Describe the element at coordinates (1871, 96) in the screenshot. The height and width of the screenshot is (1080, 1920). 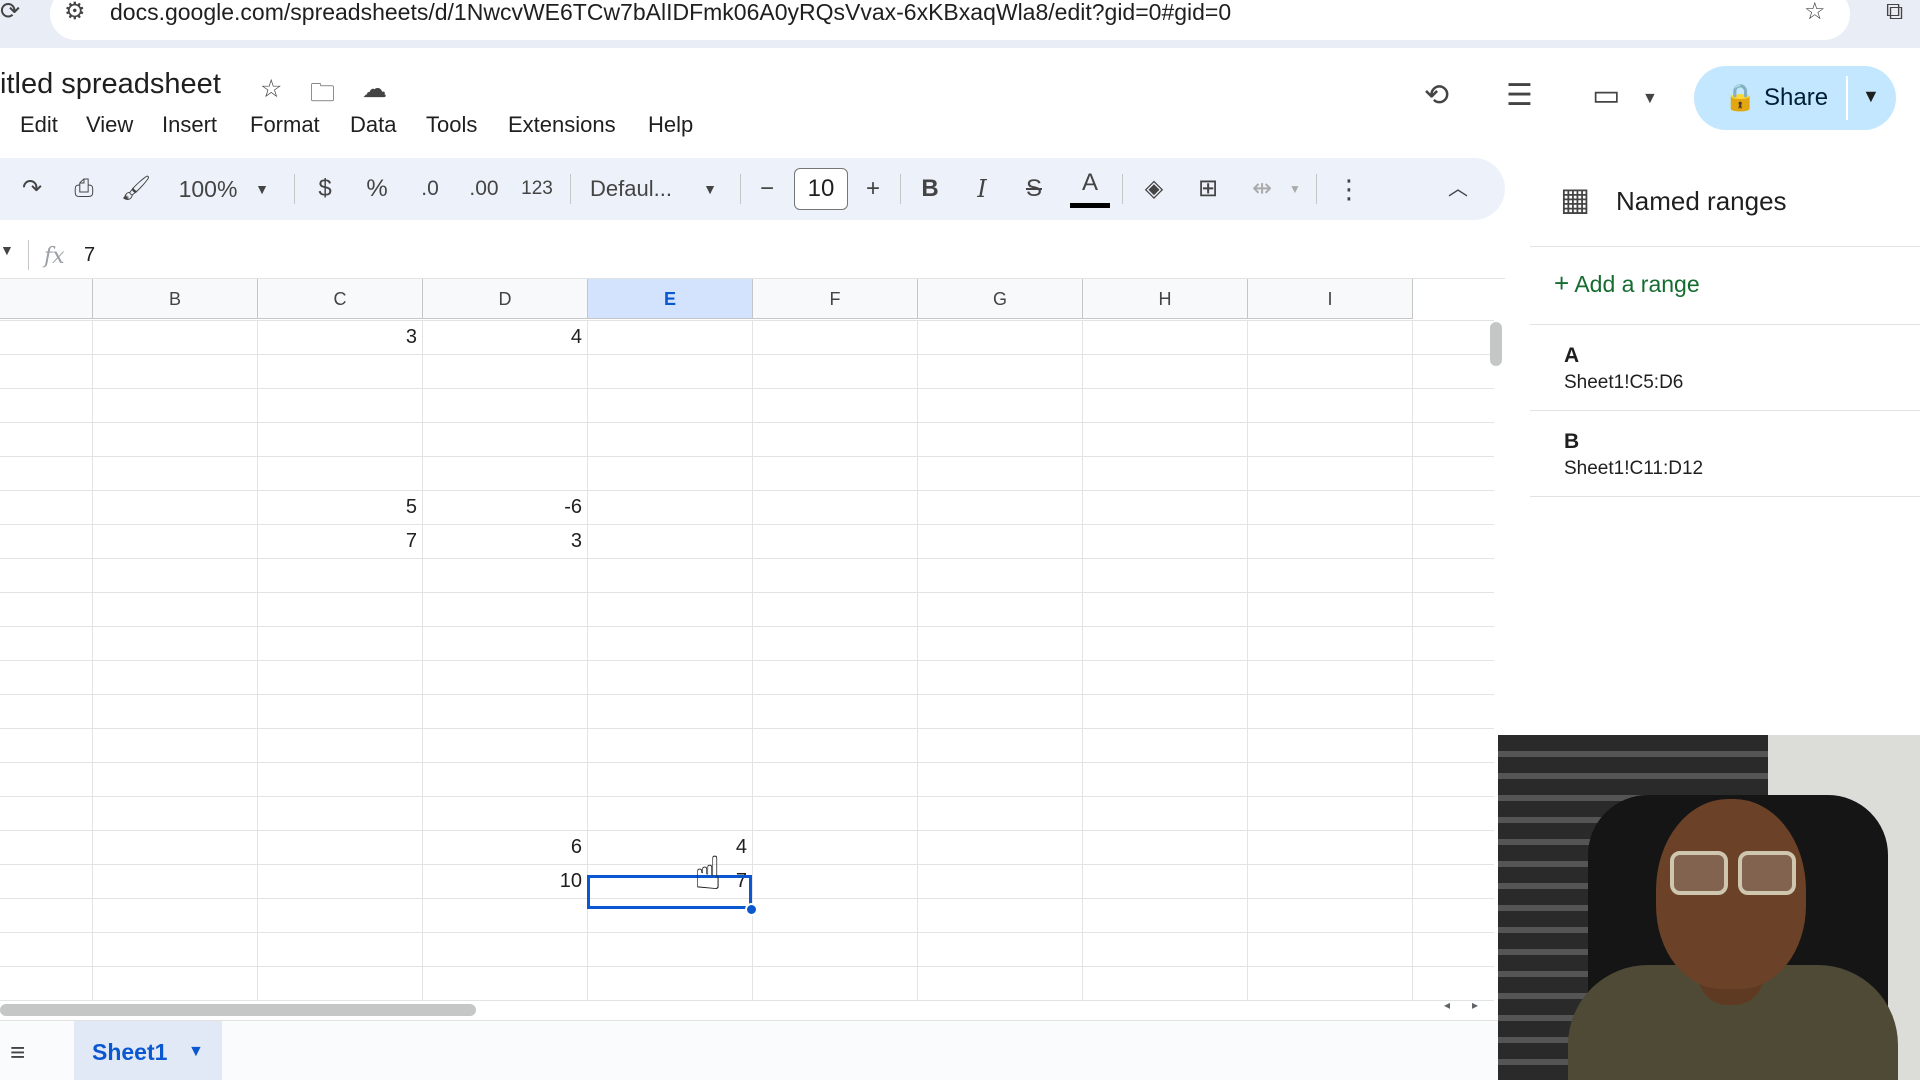
I see `share-caret-icon: ▼` at that location.